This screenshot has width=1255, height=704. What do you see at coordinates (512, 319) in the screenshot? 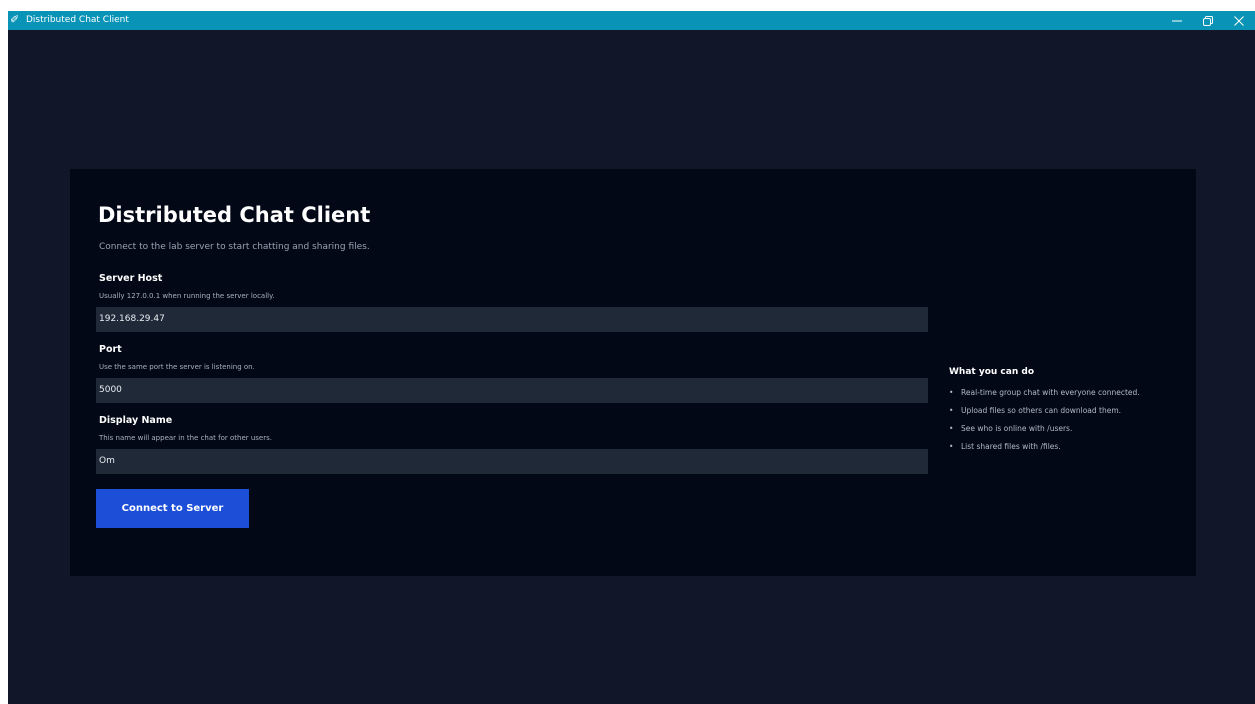
I see `server-host-input` at bounding box center [512, 319].